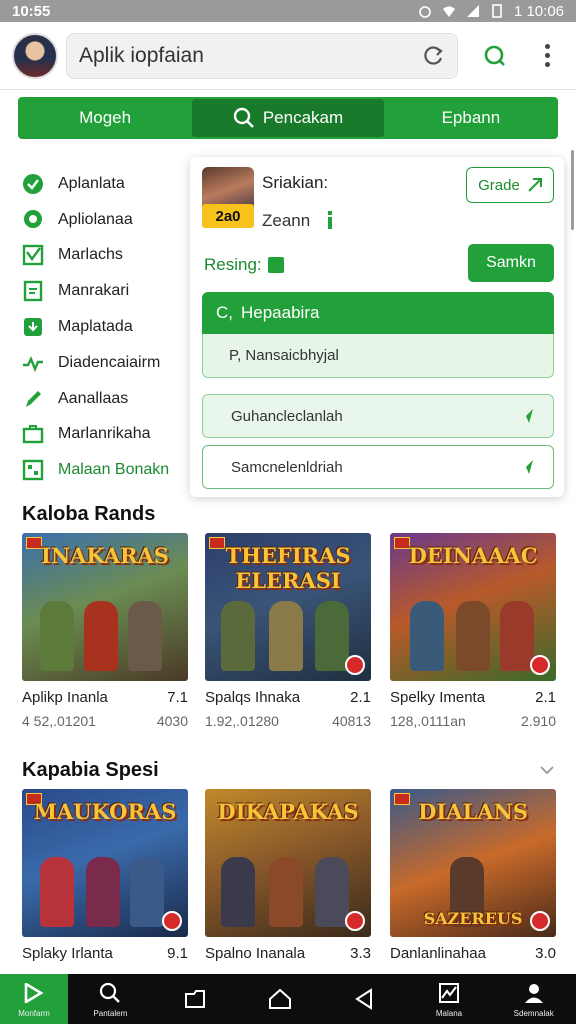  Describe the element at coordinates (94, 291) in the screenshot. I see `sidebar-item-label: Manrakari` at that location.